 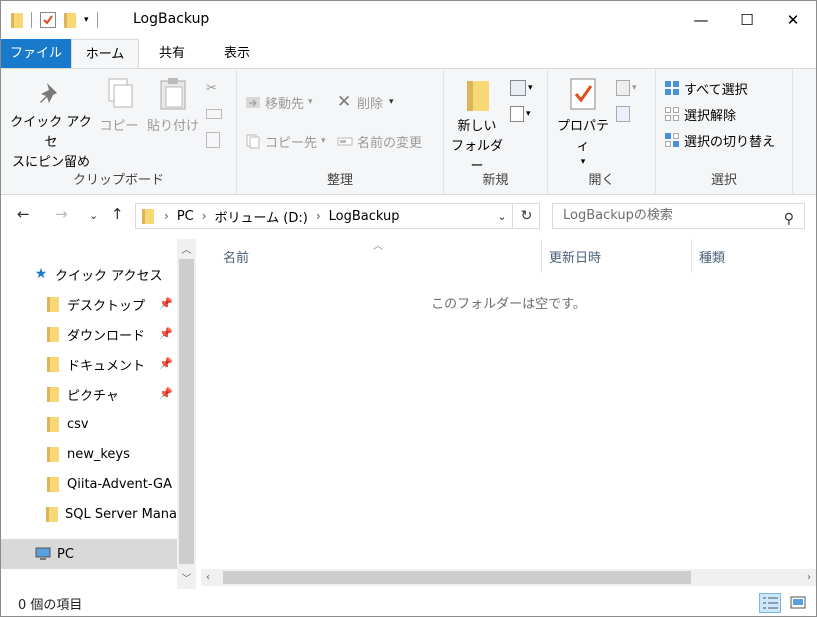 I want to click on edit-icon, so click(x=623, y=114).